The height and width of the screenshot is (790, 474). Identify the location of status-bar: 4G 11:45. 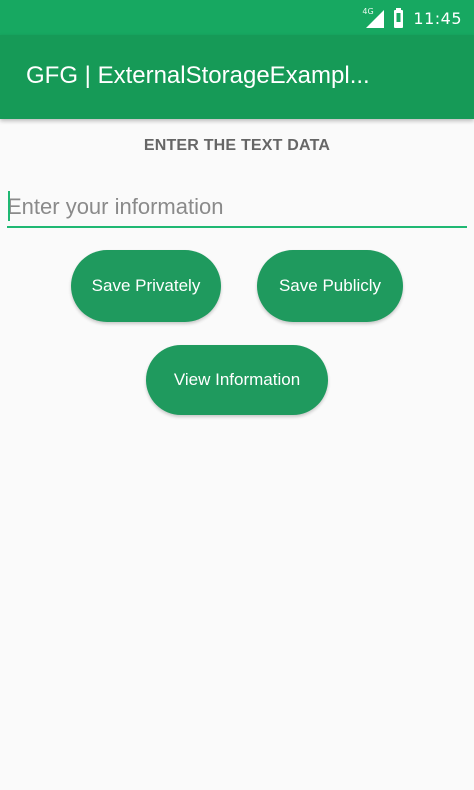
(237, 17).